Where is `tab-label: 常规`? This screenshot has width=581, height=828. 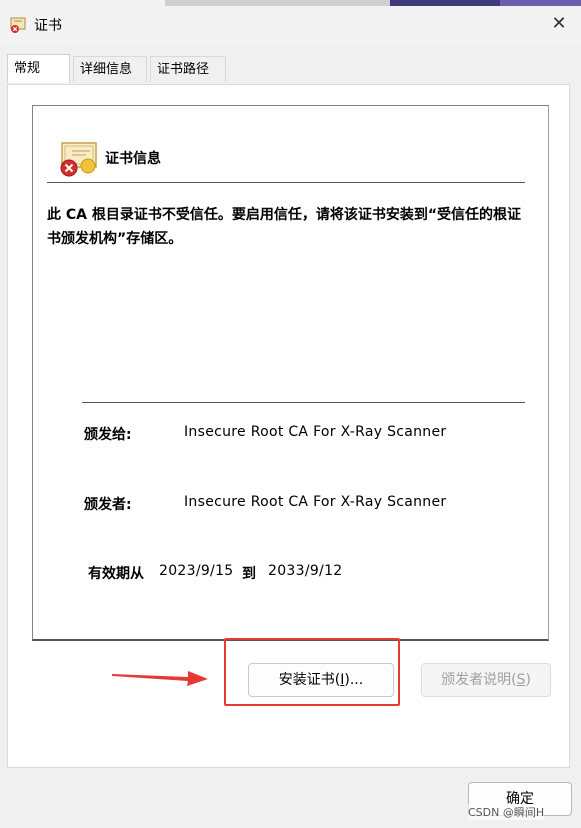
tab-label: 常规 is located at coordinates (27, 68).